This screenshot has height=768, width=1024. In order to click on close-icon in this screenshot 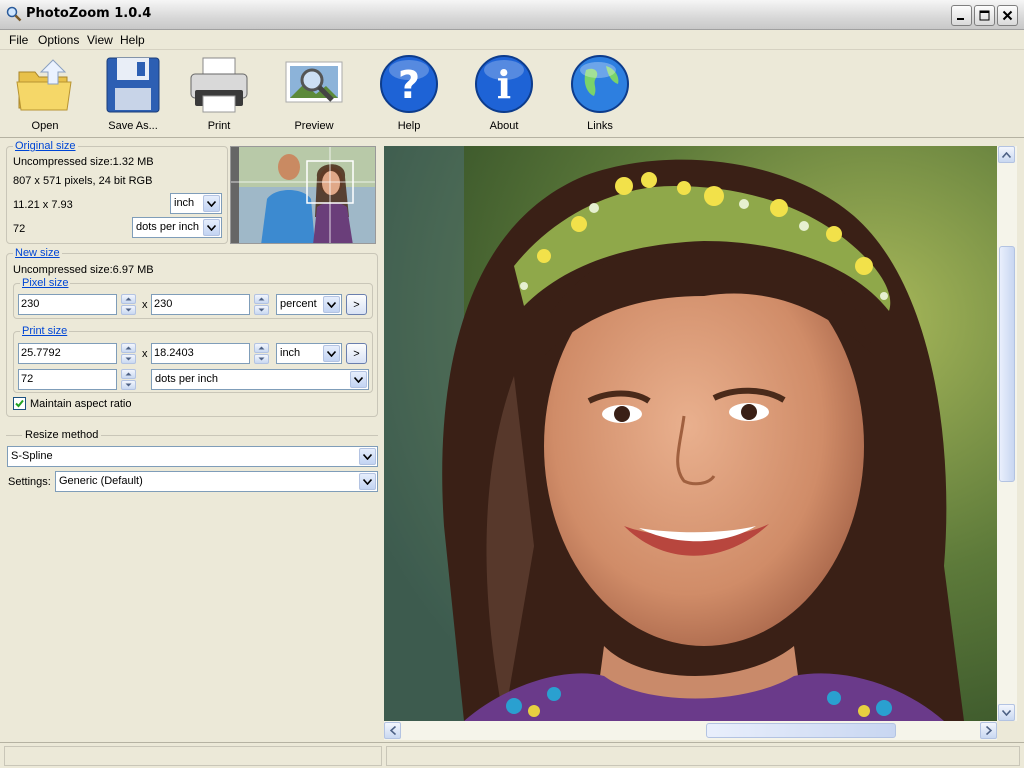, I will do `click(1007, 15)`.